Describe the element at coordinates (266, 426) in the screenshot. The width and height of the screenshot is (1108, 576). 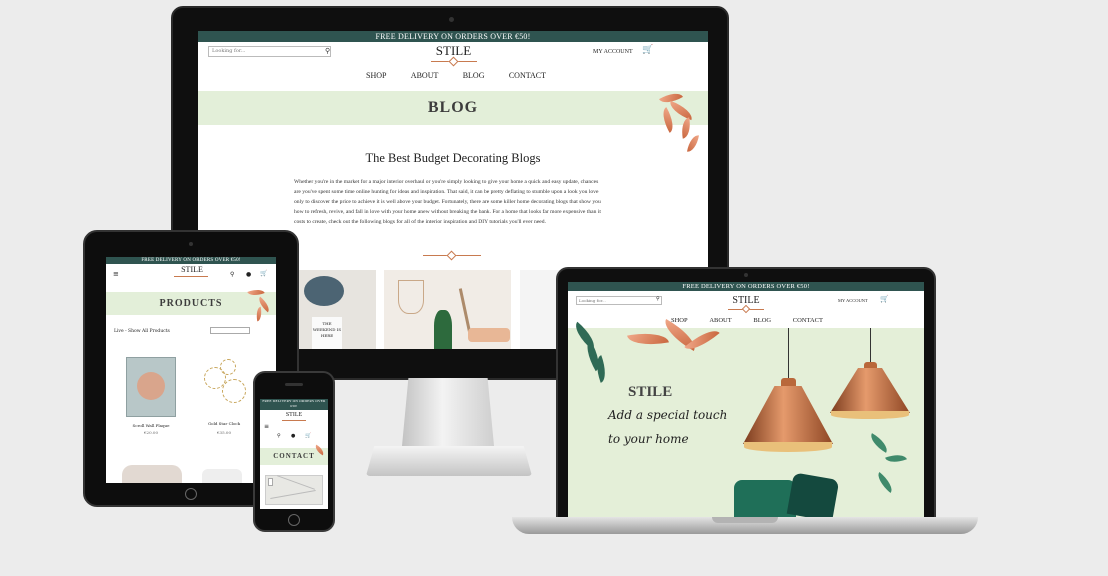
I see `phone-menu-icon: ≡` at that location.